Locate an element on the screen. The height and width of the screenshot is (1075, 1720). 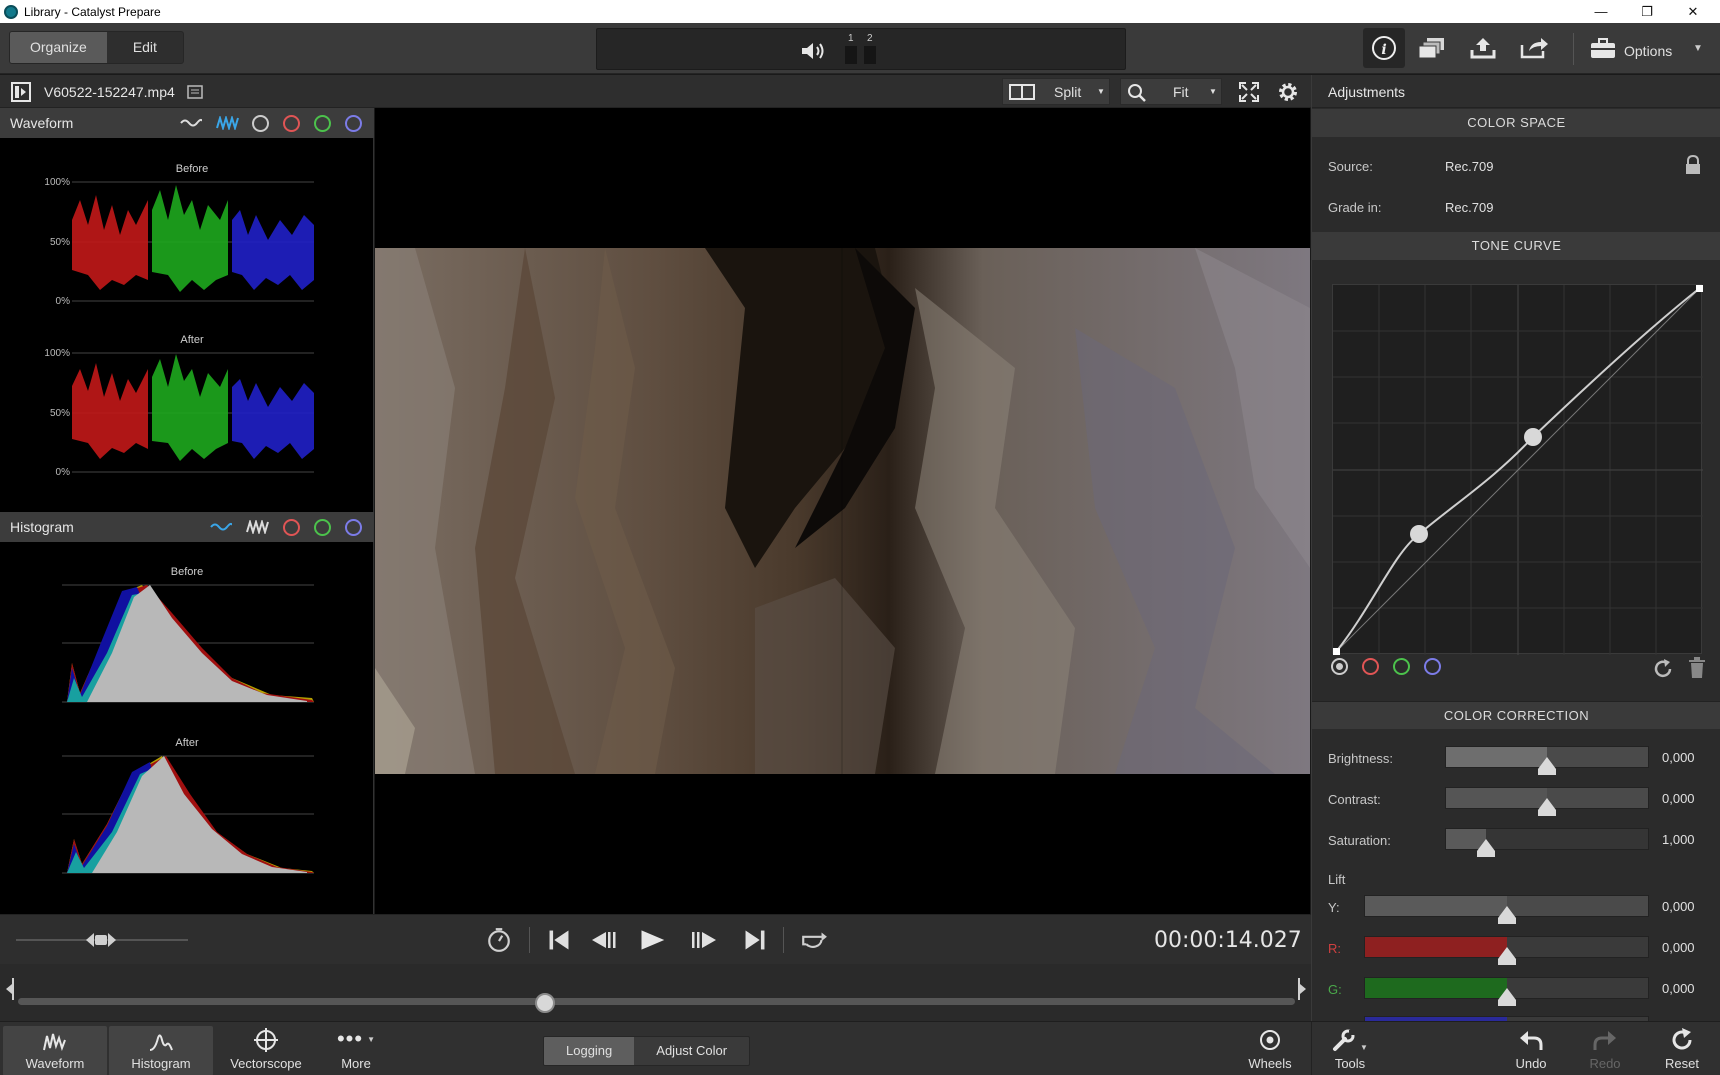
copy-button is located at coordinates (1432, 48).